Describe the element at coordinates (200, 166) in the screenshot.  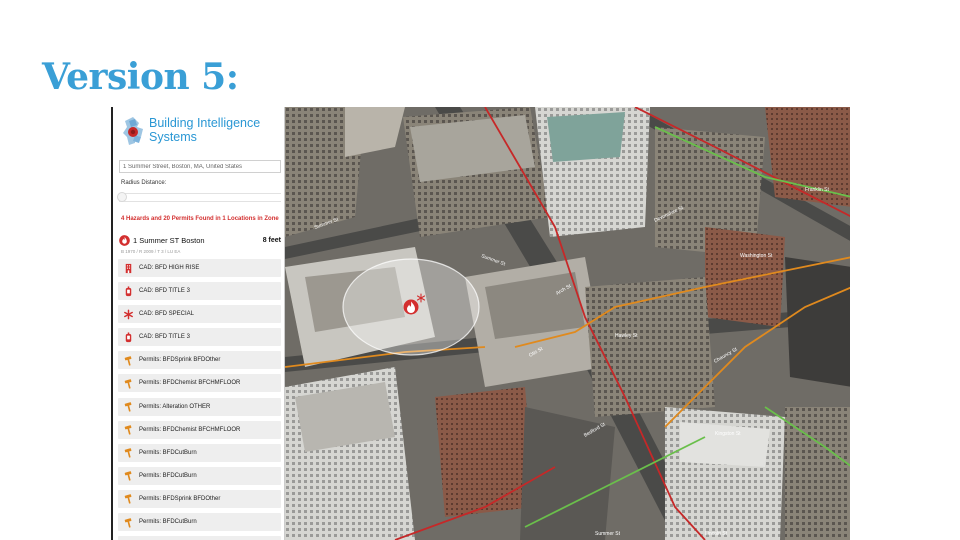
I see `address-search-input` at that location.